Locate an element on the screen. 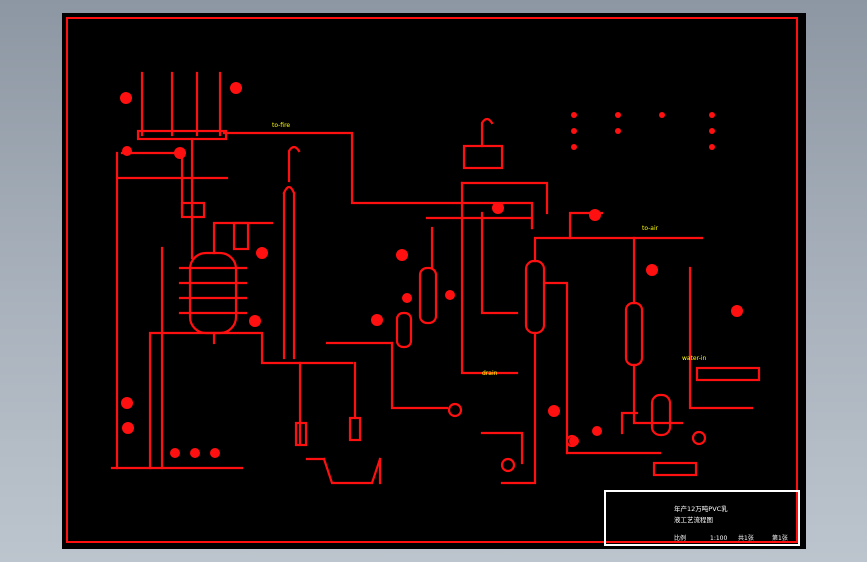 This screenshot has width=867, height=562. heat-exchanger is located at coordinates (728, 374).